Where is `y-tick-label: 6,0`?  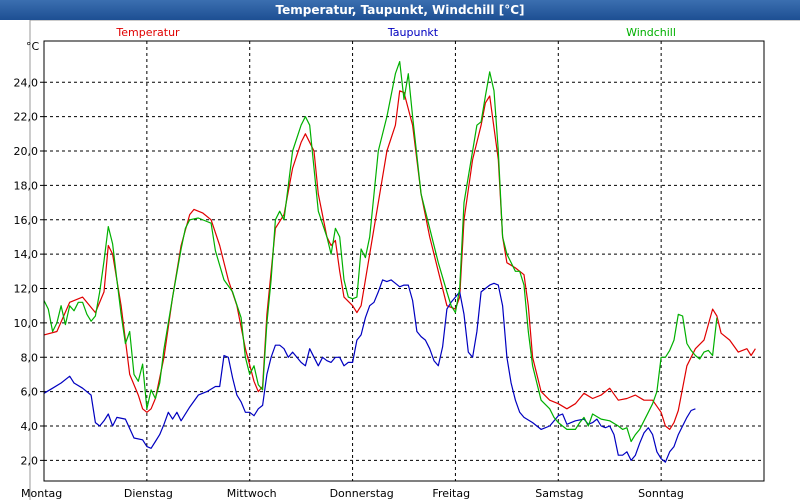 y-tick-label: 6,0 is located at coordinates (30, 392).